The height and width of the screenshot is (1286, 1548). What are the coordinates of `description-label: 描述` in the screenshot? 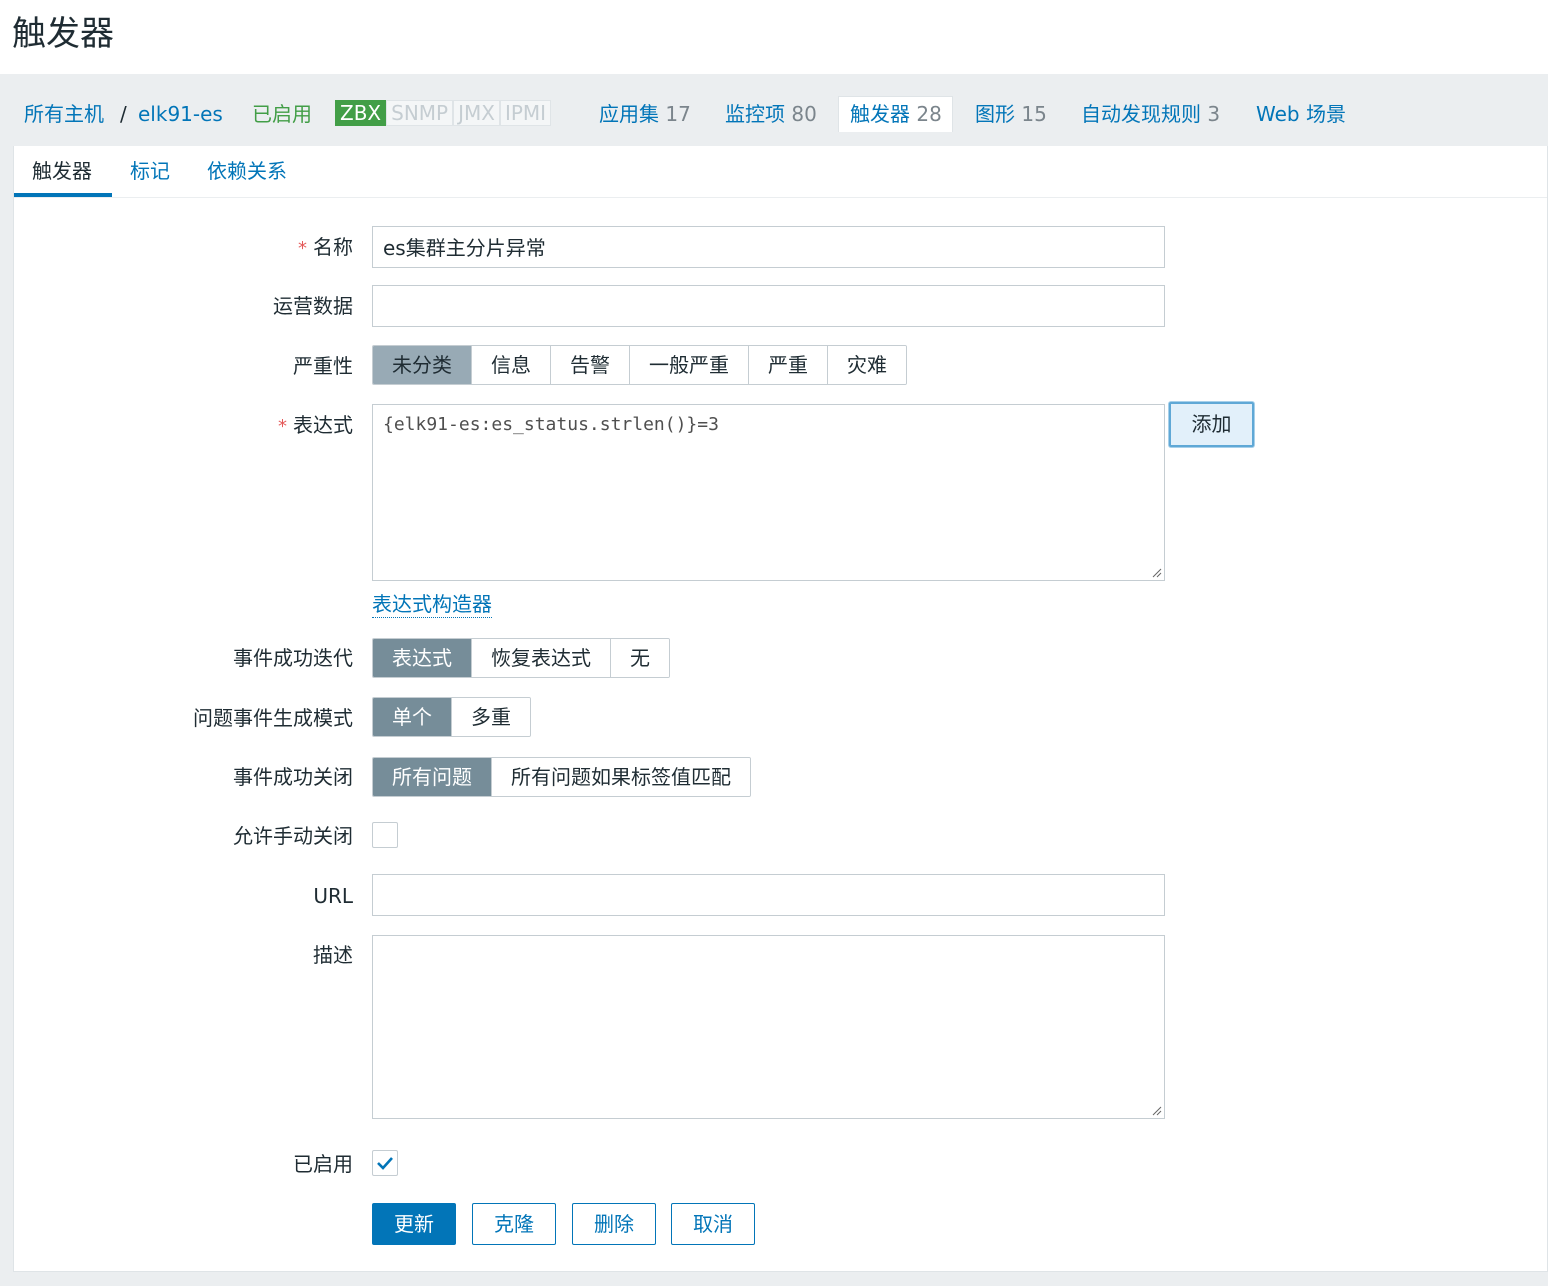 It's located at (333, 955).